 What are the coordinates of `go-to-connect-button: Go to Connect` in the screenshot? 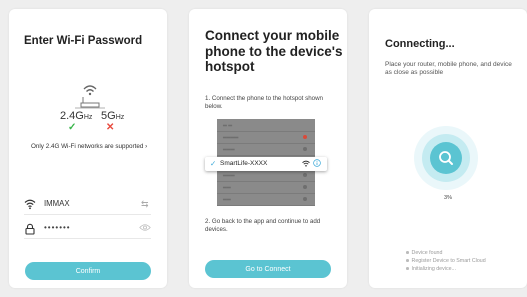 It's located at (268, 269).